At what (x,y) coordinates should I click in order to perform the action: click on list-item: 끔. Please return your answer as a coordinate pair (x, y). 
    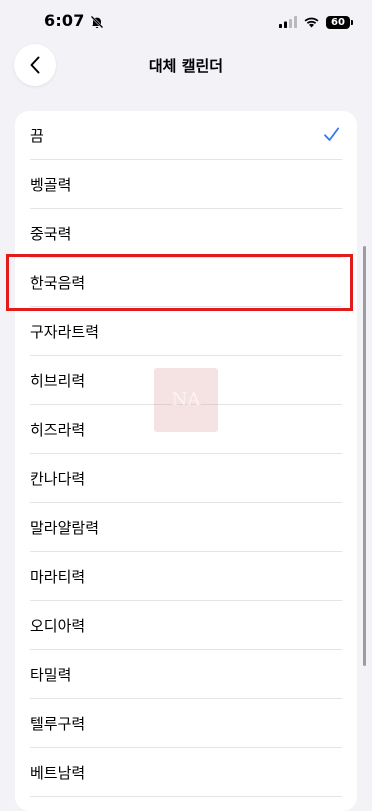
    Looking at the image, I should click on (186, 135).